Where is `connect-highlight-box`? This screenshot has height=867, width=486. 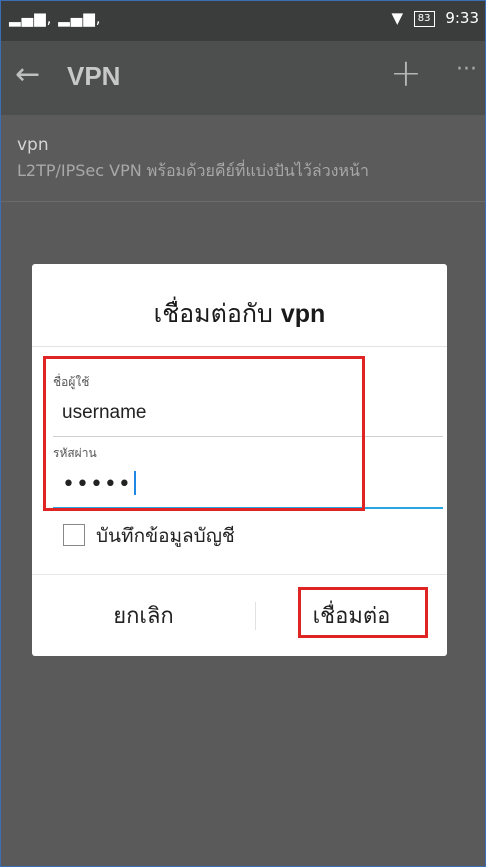
connect-highlight-box is located at coordinates (363, 612).